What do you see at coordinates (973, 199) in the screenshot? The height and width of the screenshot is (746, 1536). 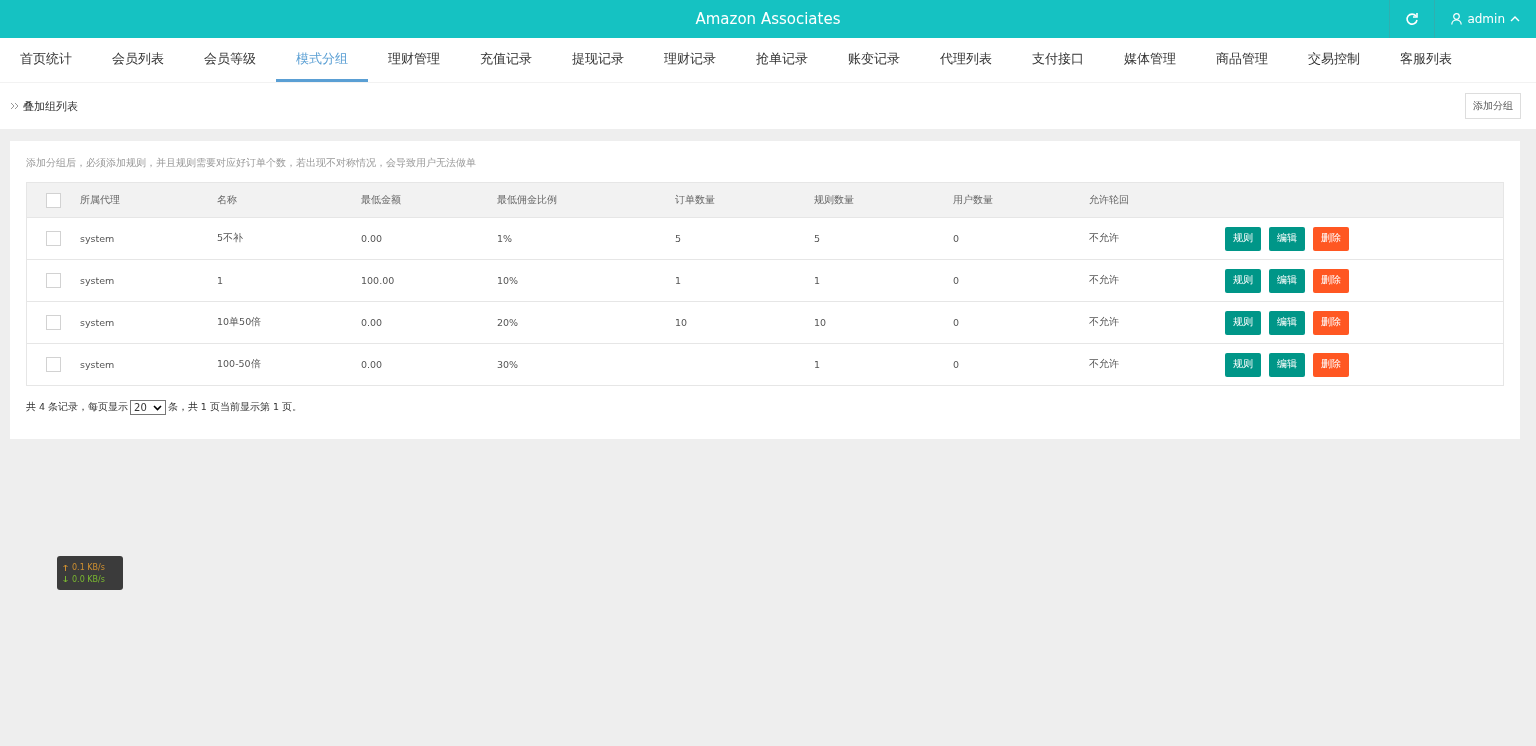 I see `column-header: 用户数量` at bounding box center [973, 199].